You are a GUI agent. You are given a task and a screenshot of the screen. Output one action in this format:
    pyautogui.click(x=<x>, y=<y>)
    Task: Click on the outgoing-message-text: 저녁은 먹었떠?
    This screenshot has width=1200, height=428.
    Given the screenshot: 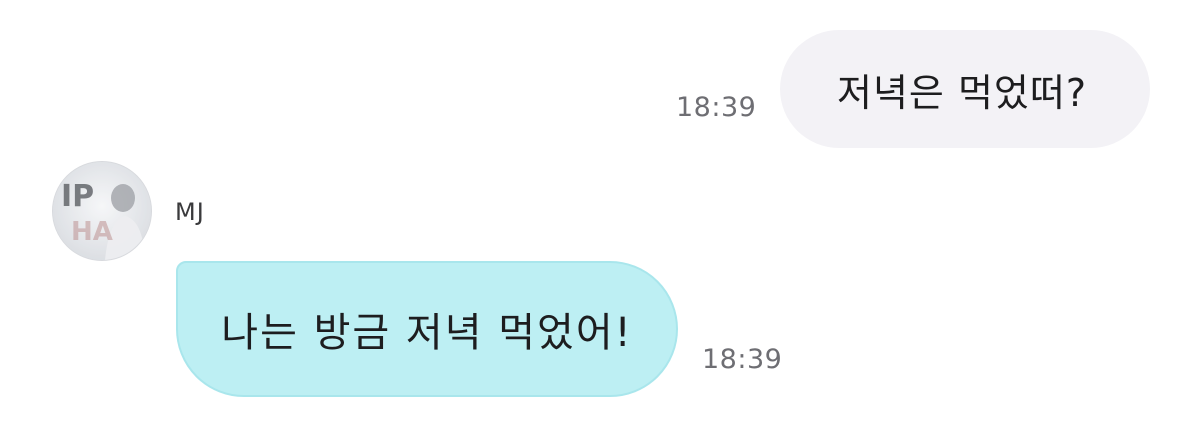 What is the action you would take?
    pyautogui.click(x=961, y=92)
    